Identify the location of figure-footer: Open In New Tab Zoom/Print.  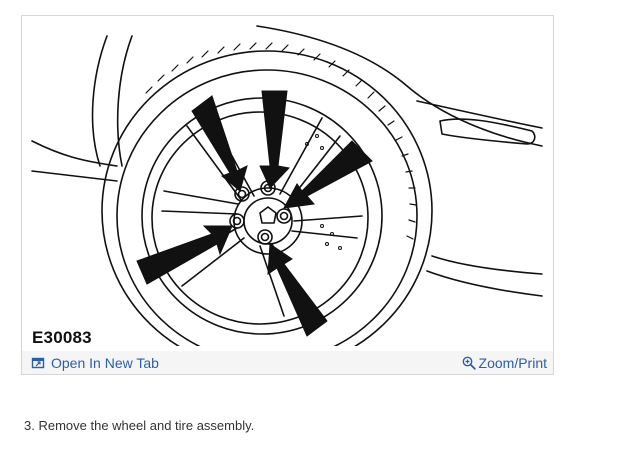
(287, 362).